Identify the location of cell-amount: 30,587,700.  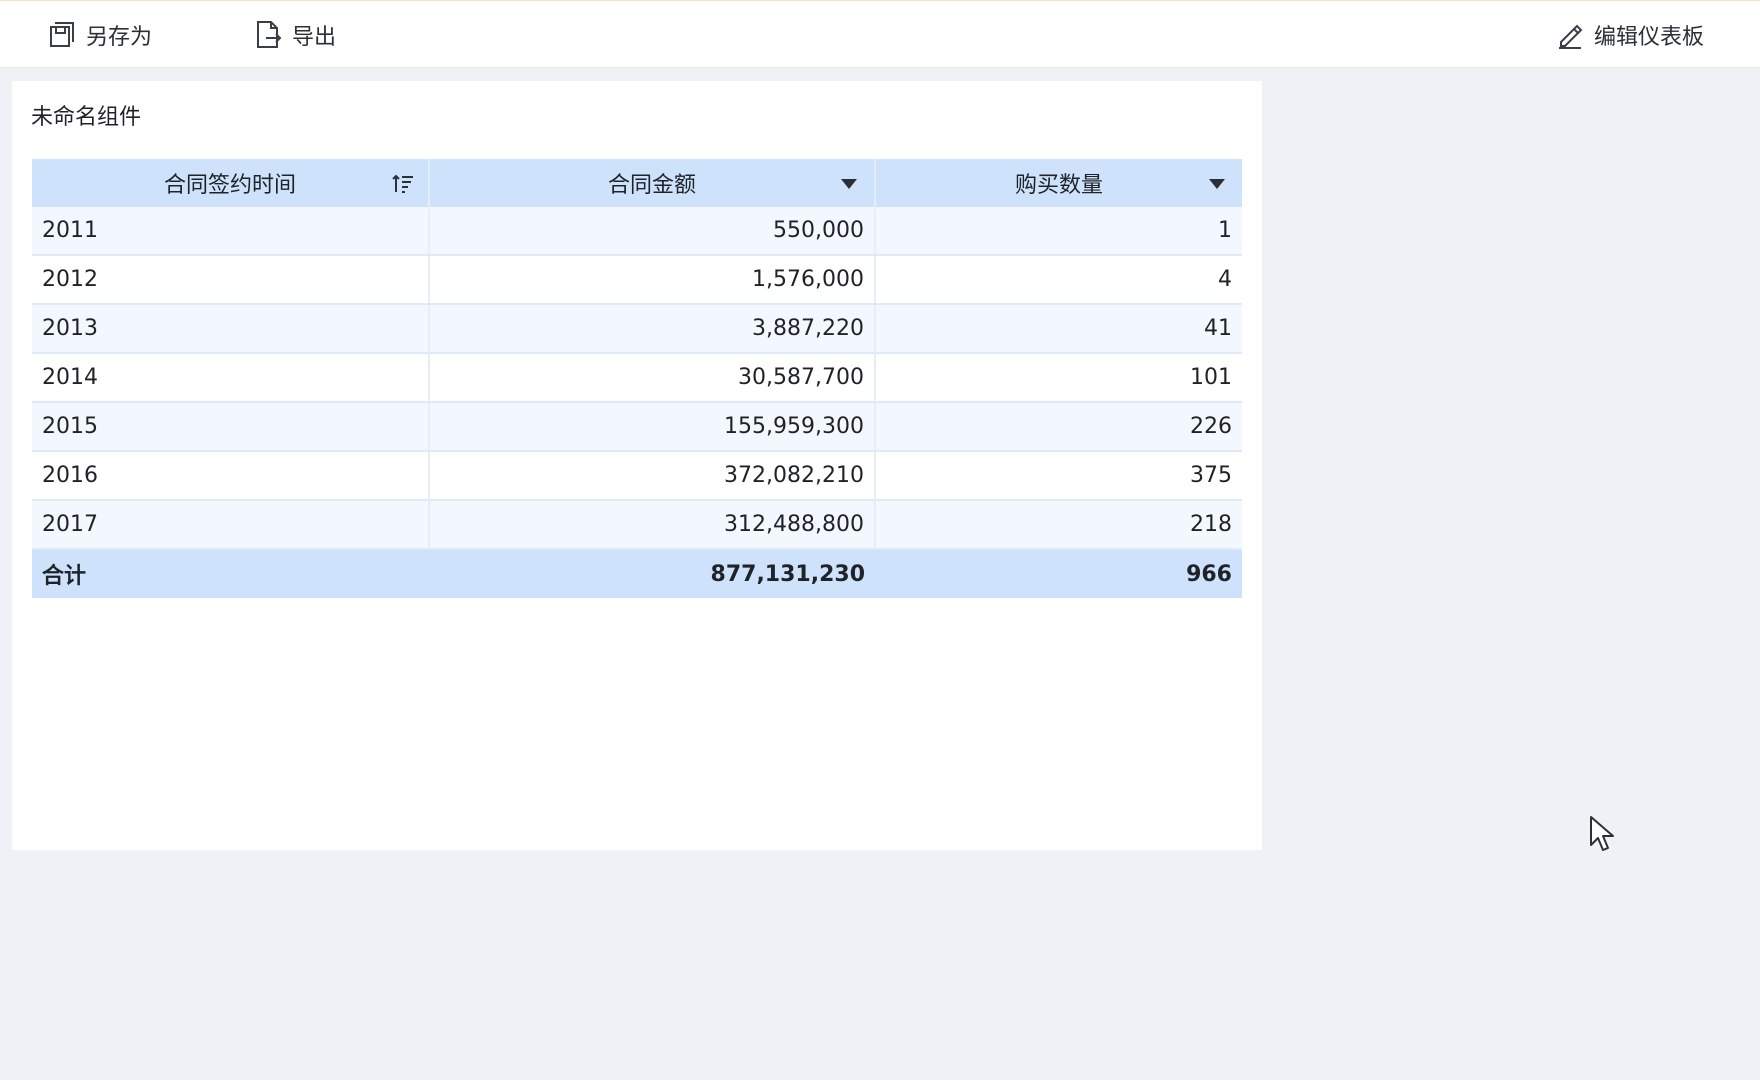
(652, 378).